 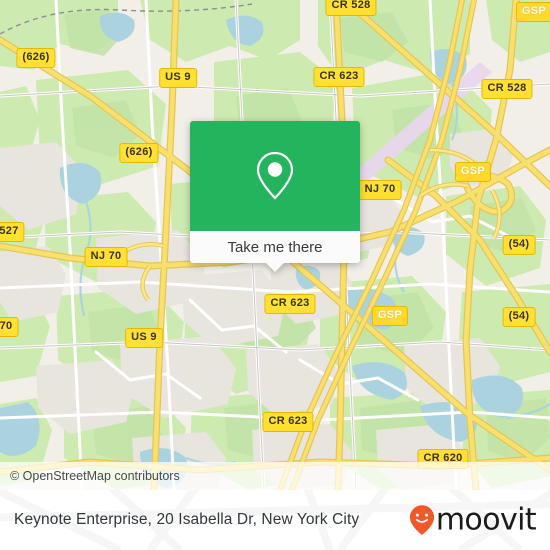 I want to click on moovit-logo: moovit, so click(x=473, y=519).